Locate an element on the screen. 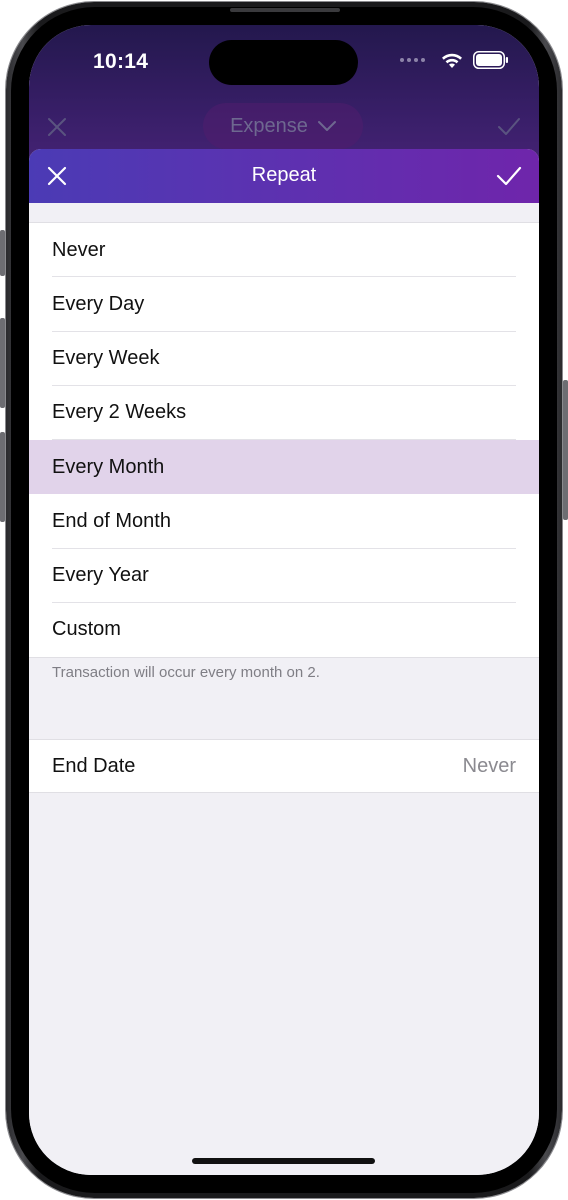 This screenshot has height=1200, width=568. repeat-option-every-day: Every Day is located at coordinates (284, 304).